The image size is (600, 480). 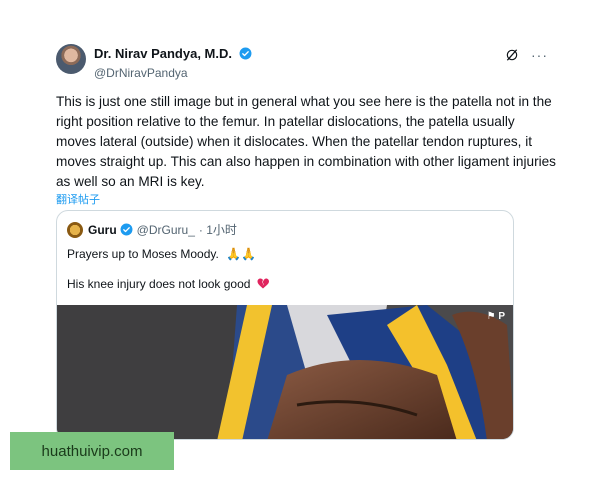 I want to click on more-icon: ···, so click(x=539, y=55).